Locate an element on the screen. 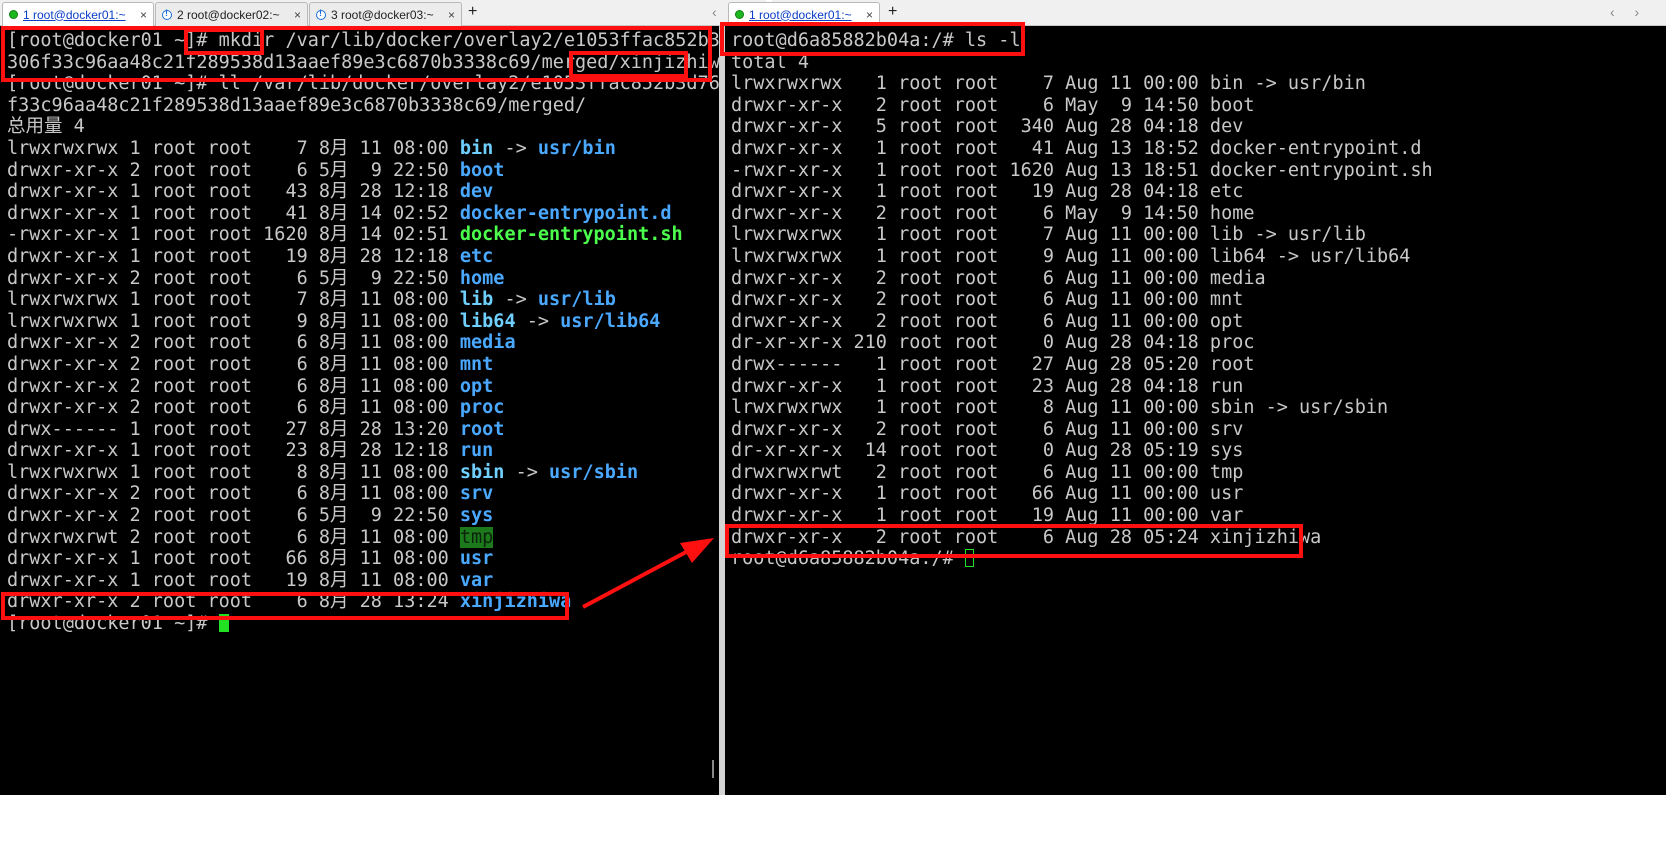  annotation-arrow is located at coordinates (648, 573).